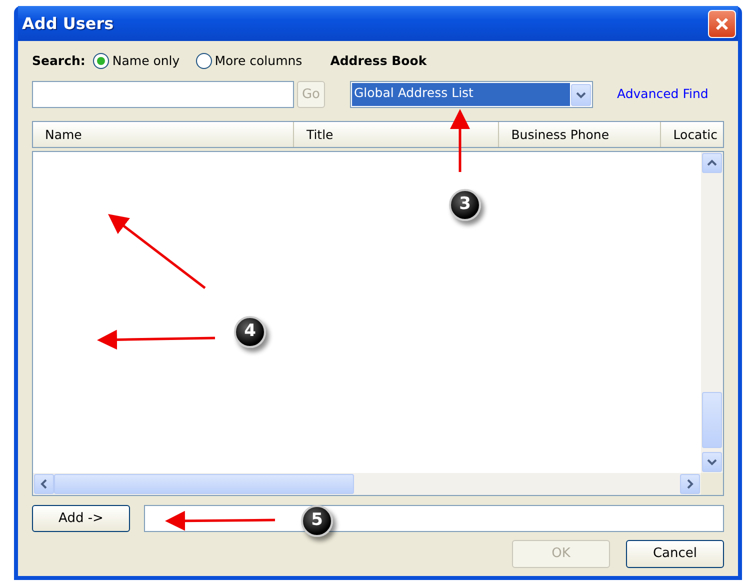 The width and height of the screenshot is (747, 583). What do you see at coordinates (434, 518) in the screenshot?
I see `recipients-field` at bounding box center [434, 518].